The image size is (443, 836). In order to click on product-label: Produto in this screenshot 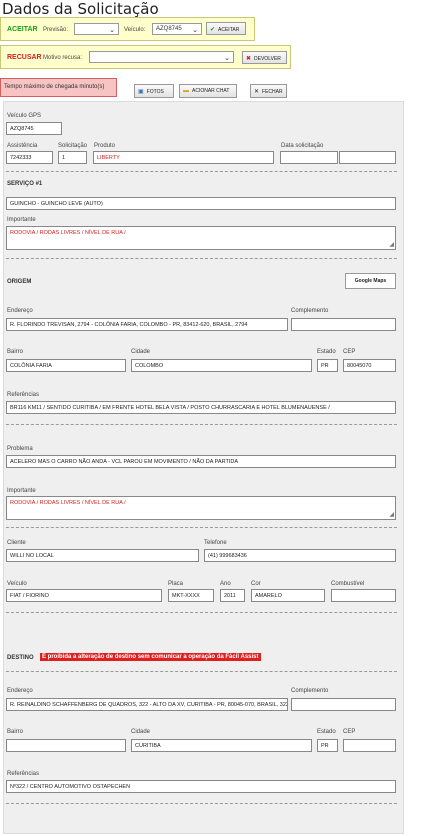, I will do `click(105, 146)`.